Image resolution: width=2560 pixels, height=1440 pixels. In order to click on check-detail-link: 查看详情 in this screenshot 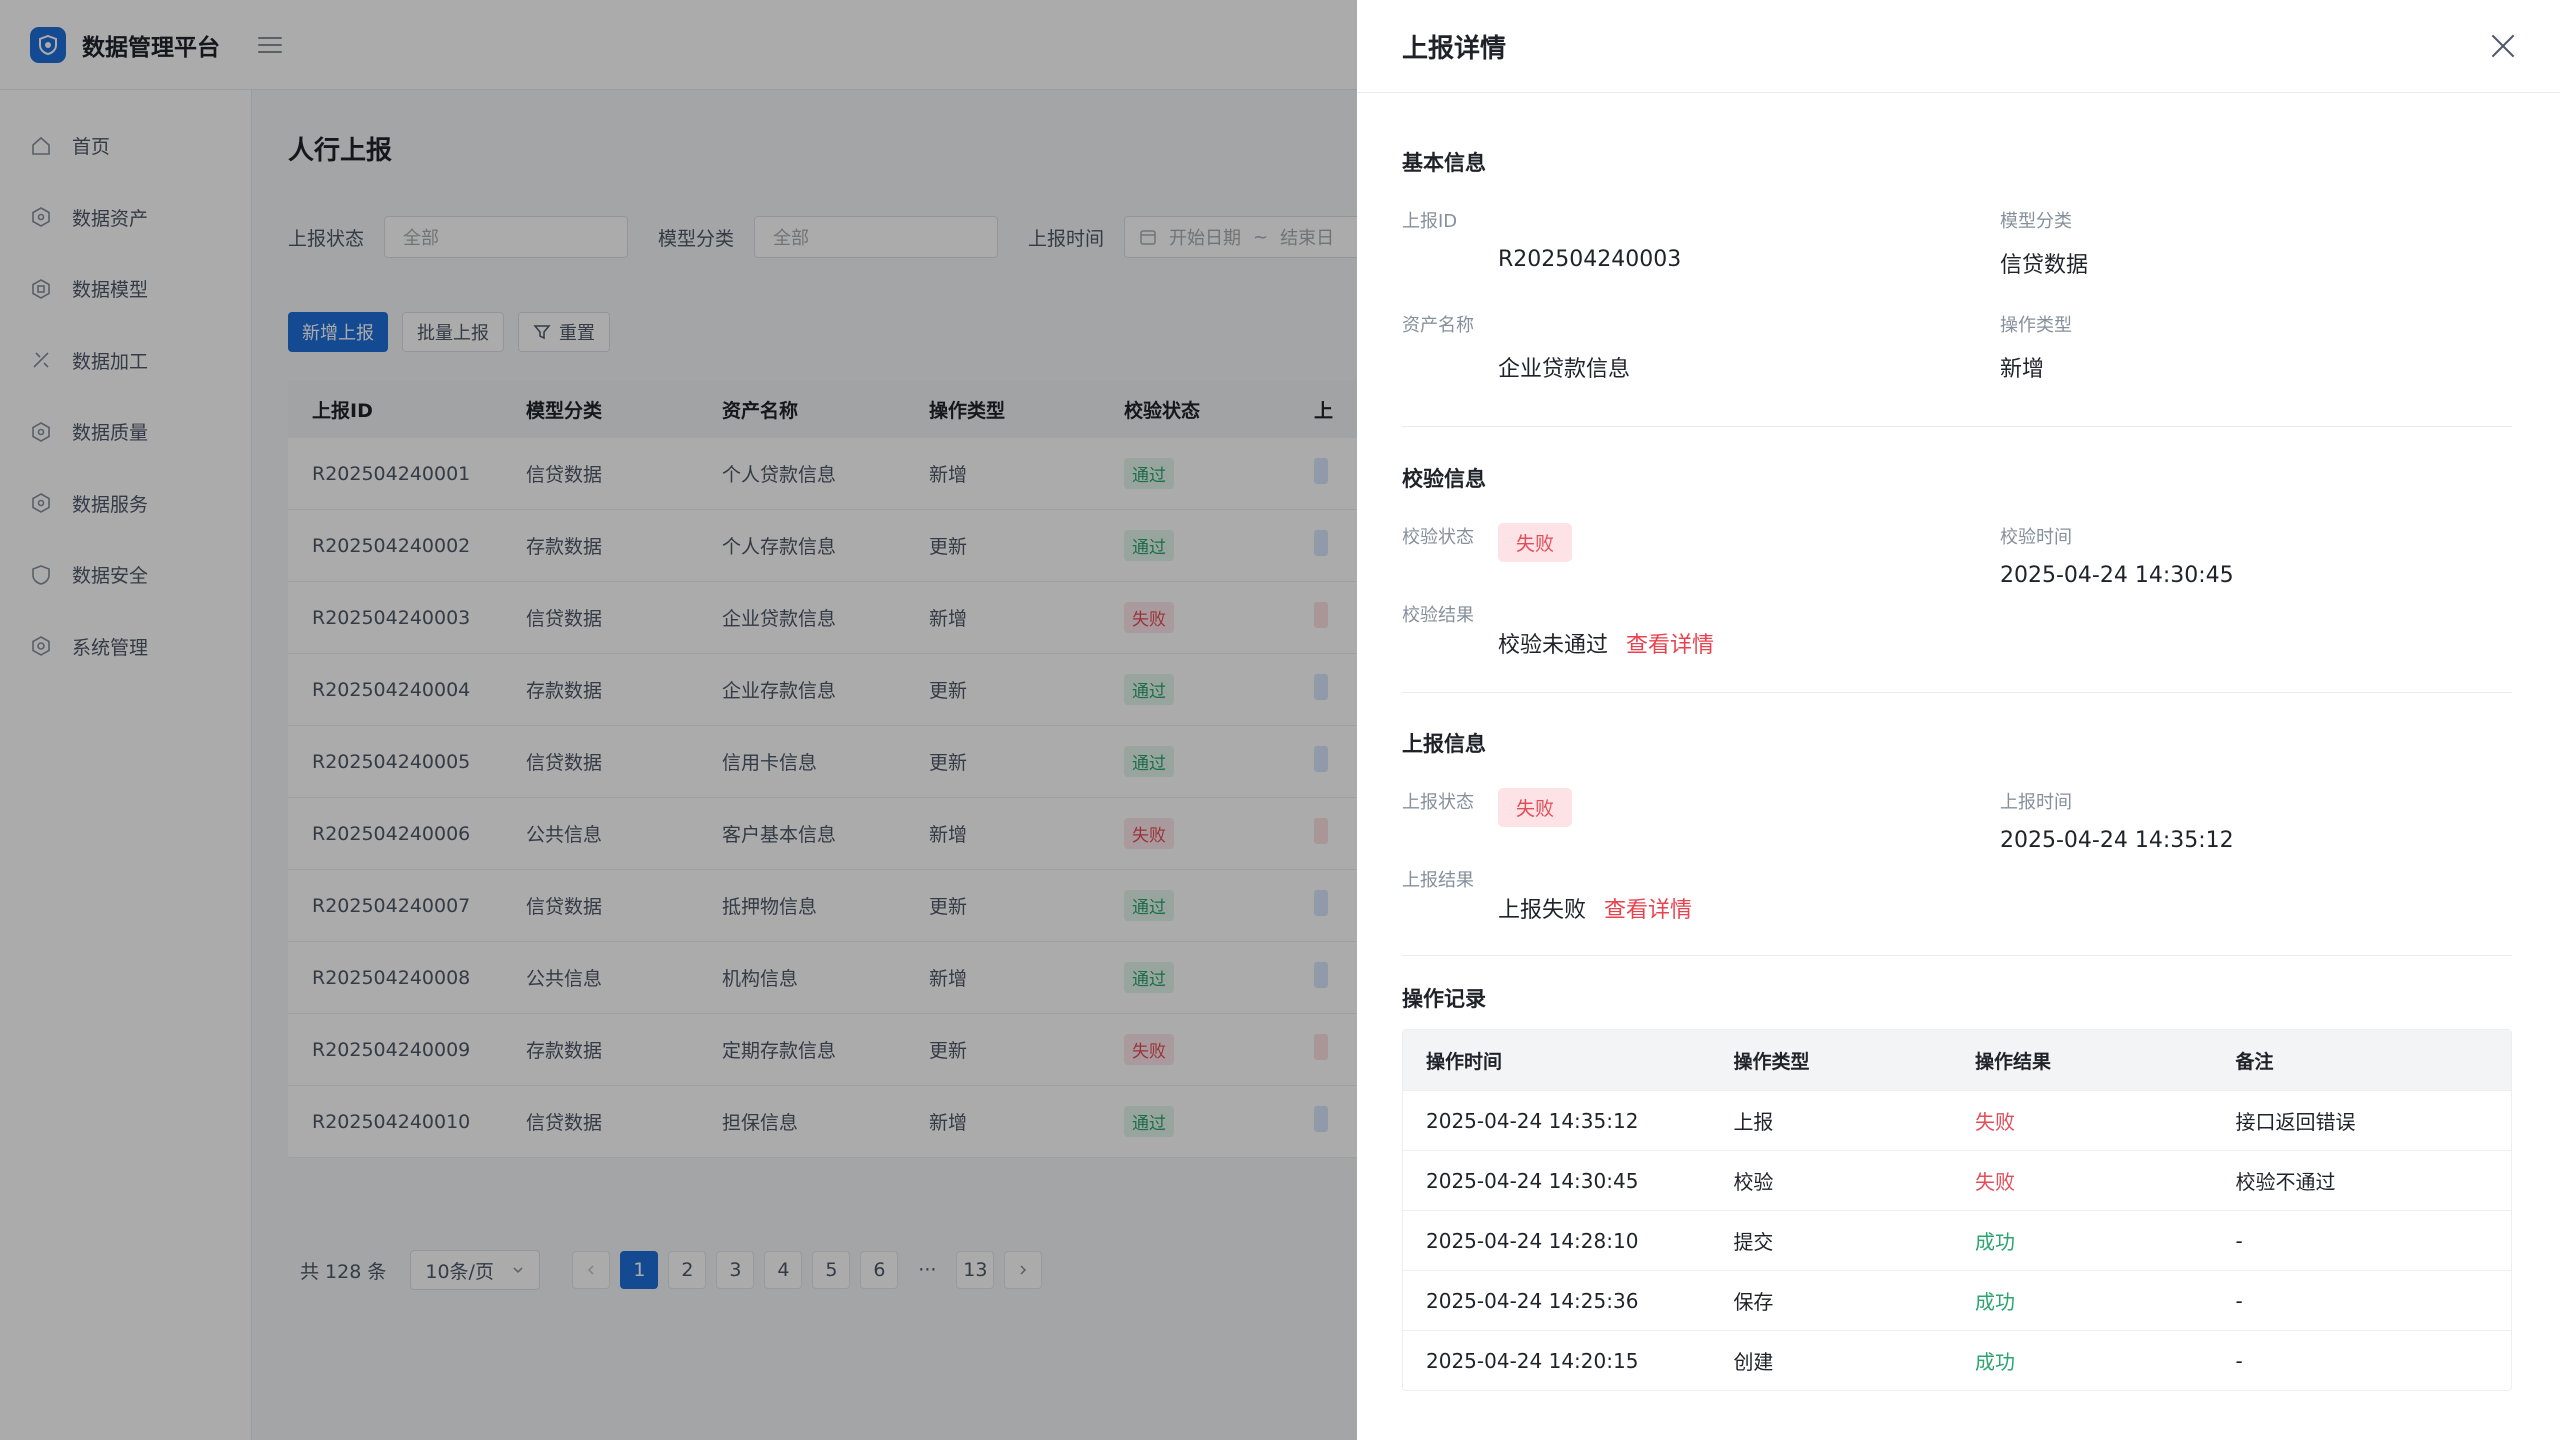, I will do `click(1670, 645)`.